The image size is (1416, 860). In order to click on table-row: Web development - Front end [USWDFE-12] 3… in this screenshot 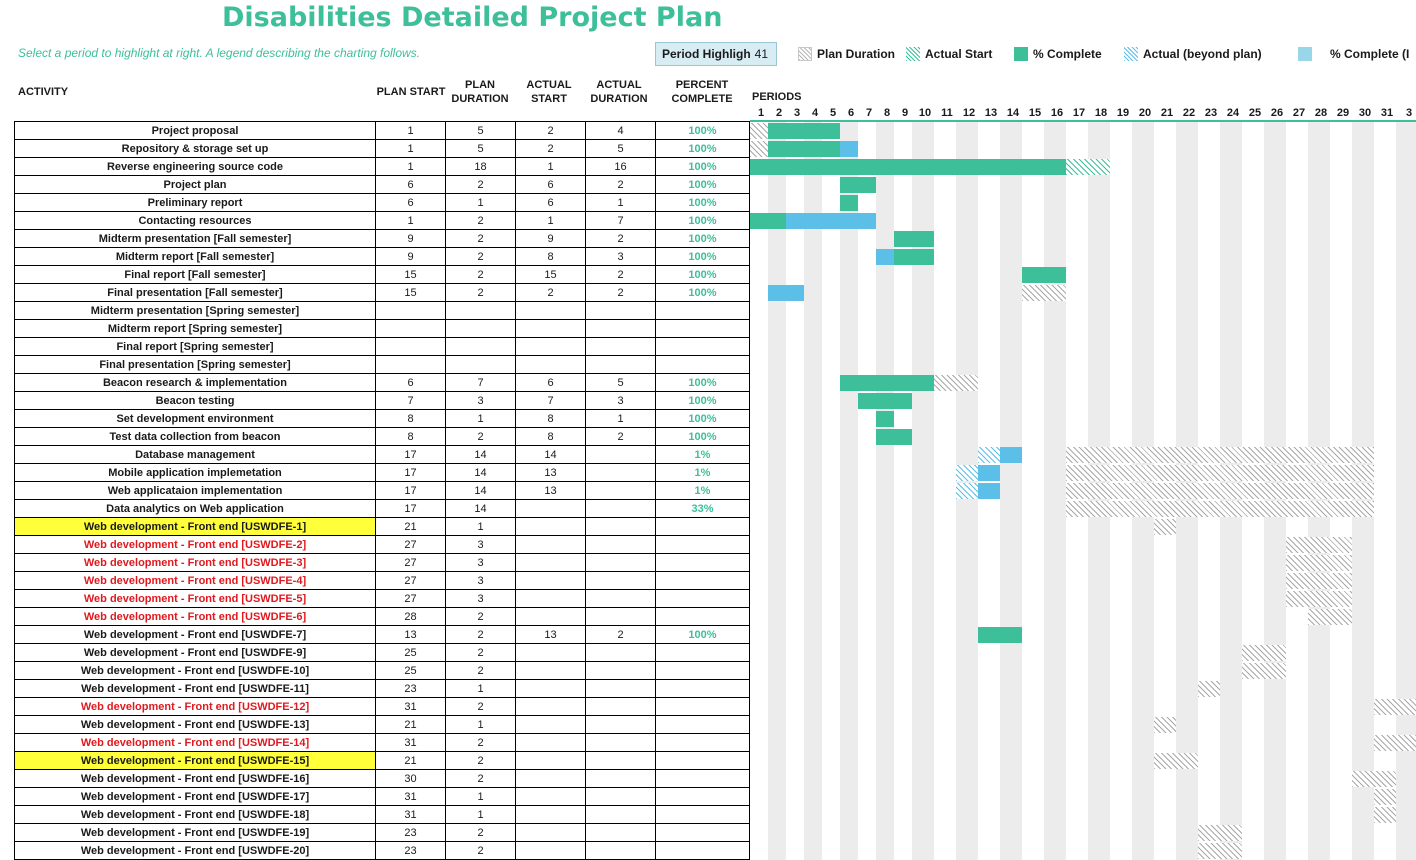, I will do `click(382, 706)`.